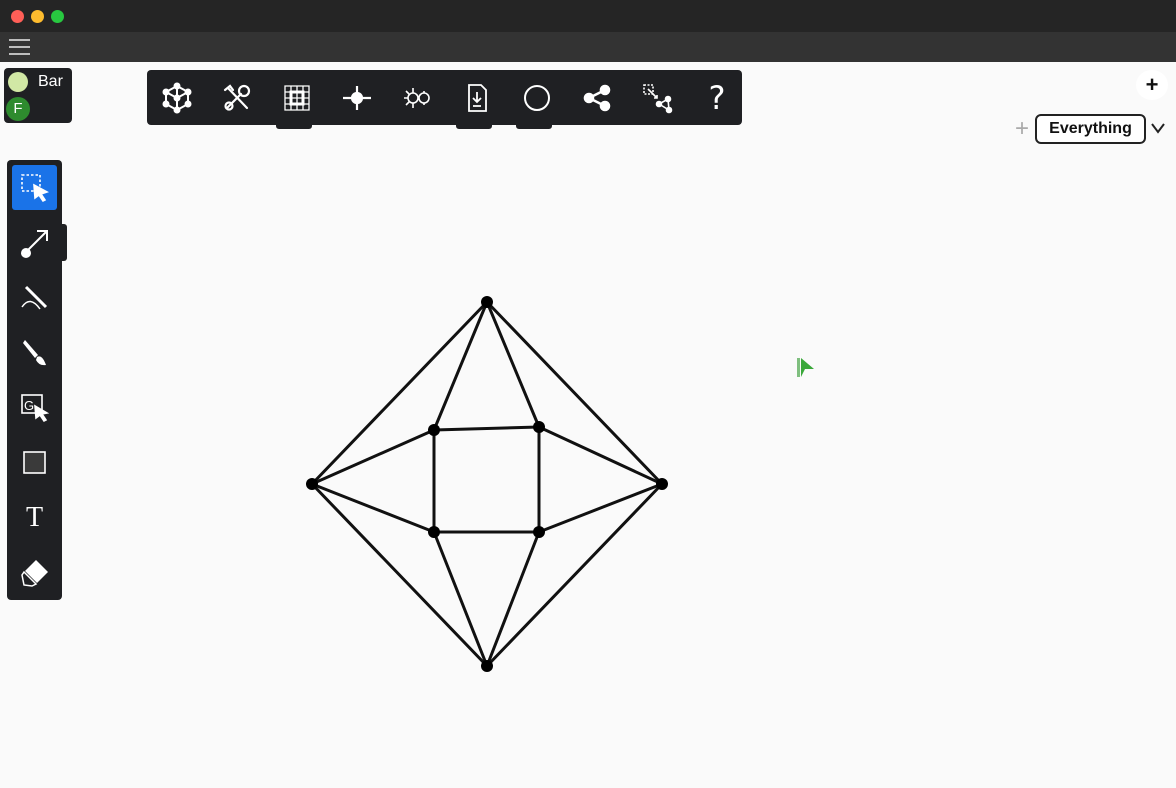 The width and height of the screenshot is (1176, 788). I want to click on eraser-tool-icon, so click(34, 572).